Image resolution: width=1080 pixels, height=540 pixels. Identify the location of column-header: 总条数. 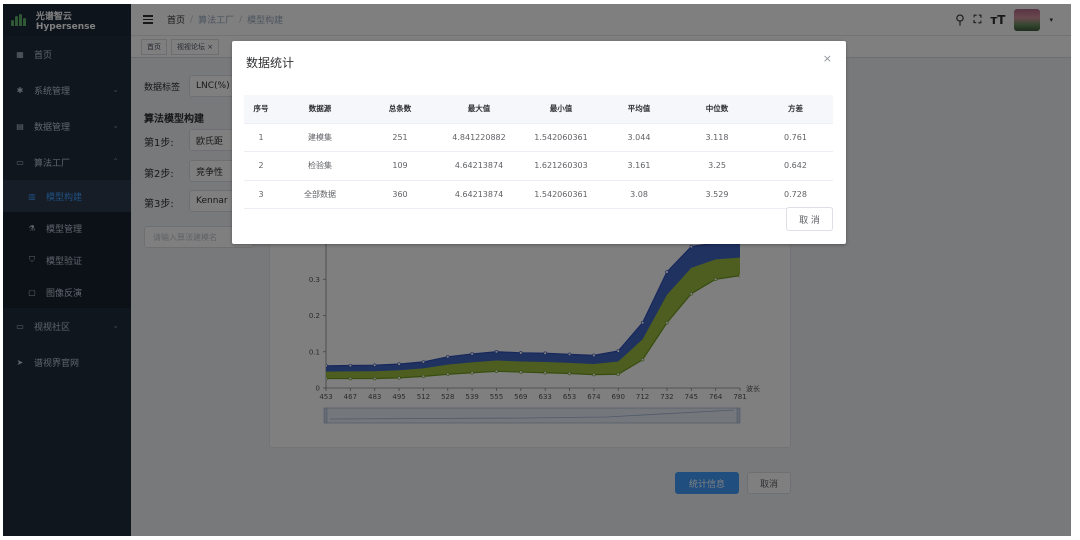
(400, 109).